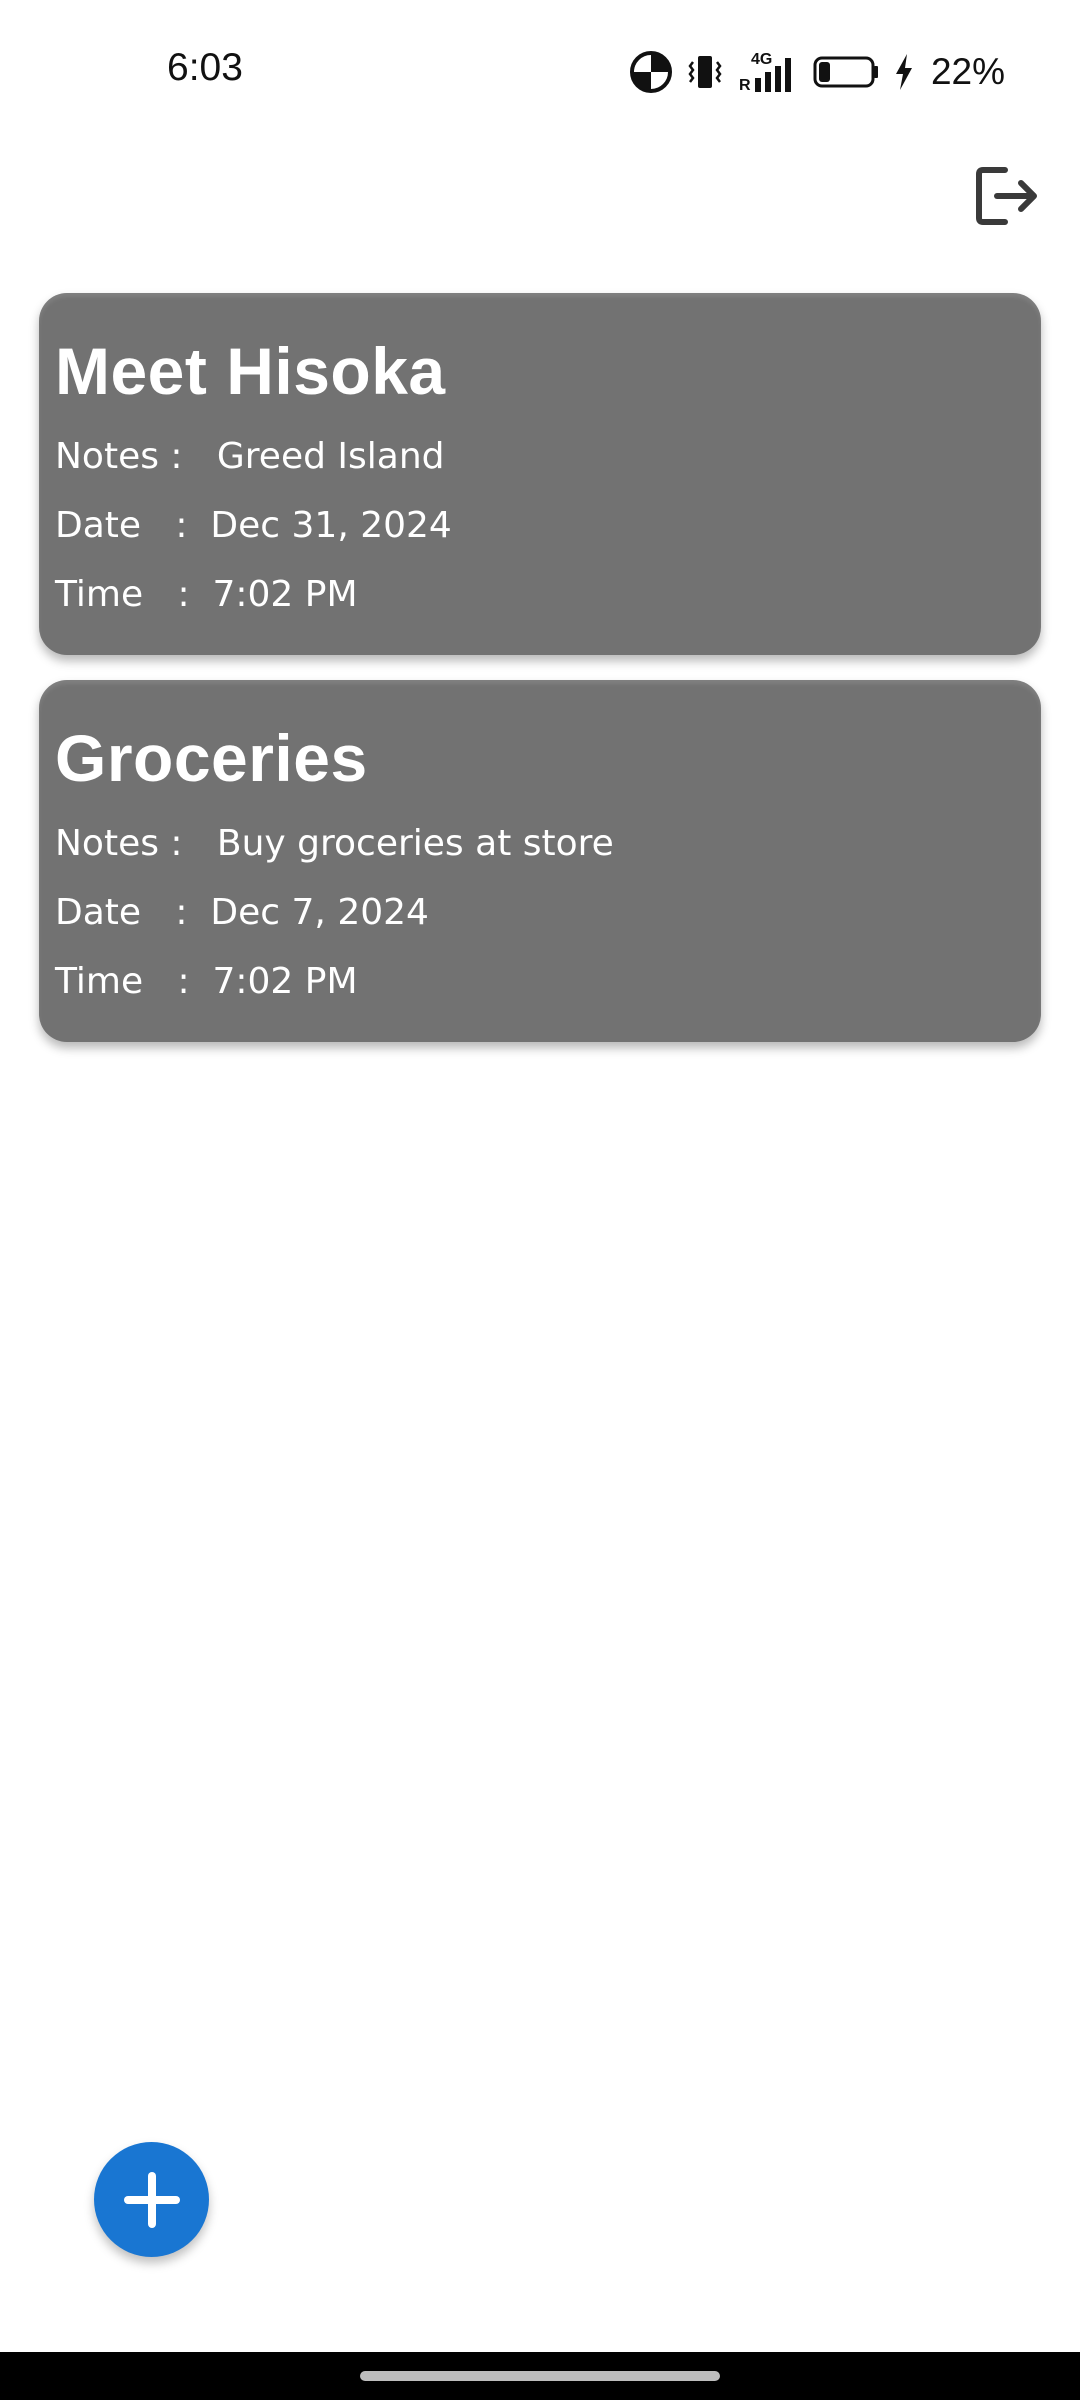 This screenshot has height=2400, width=1080. I want to click on status-time: 6:03, so click(205, 67).